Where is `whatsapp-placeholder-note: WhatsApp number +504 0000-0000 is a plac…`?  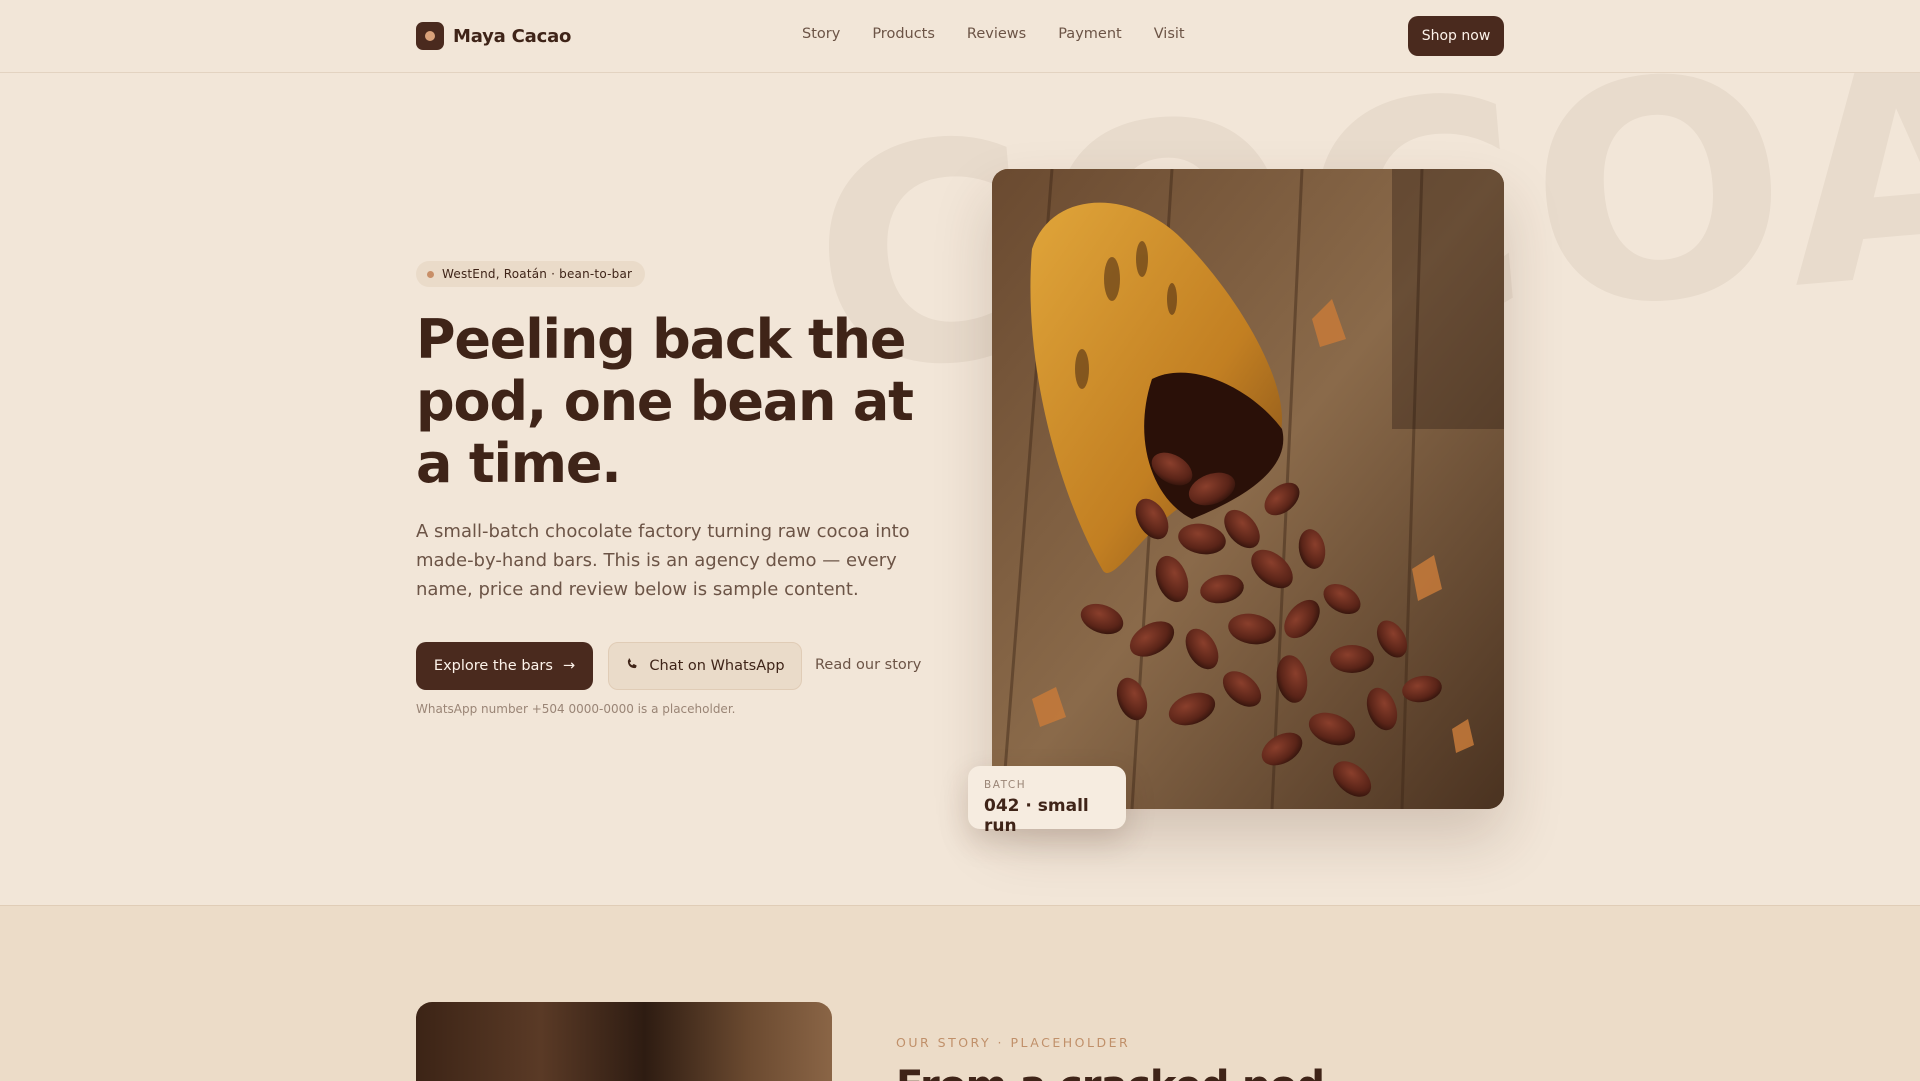 whatsapp-placeholder-note: WhatsApp number +504 0000-0000 is a plac… is located at coordinates (576, 709).